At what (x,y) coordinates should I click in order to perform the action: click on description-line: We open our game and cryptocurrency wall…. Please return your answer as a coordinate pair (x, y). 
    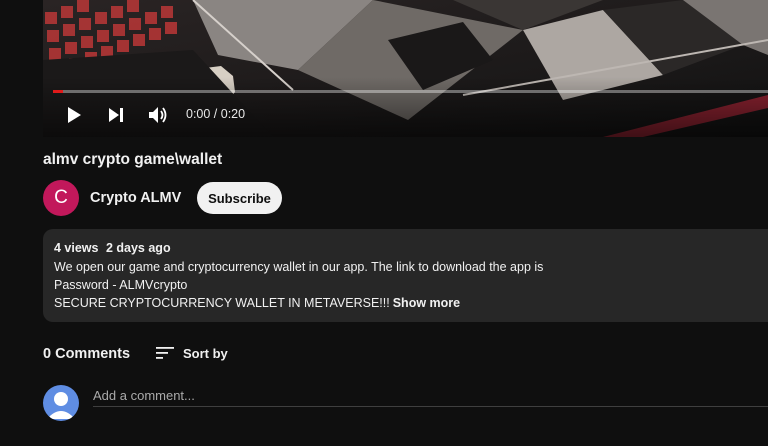
    Looking at the image, I should click on (299, 267).